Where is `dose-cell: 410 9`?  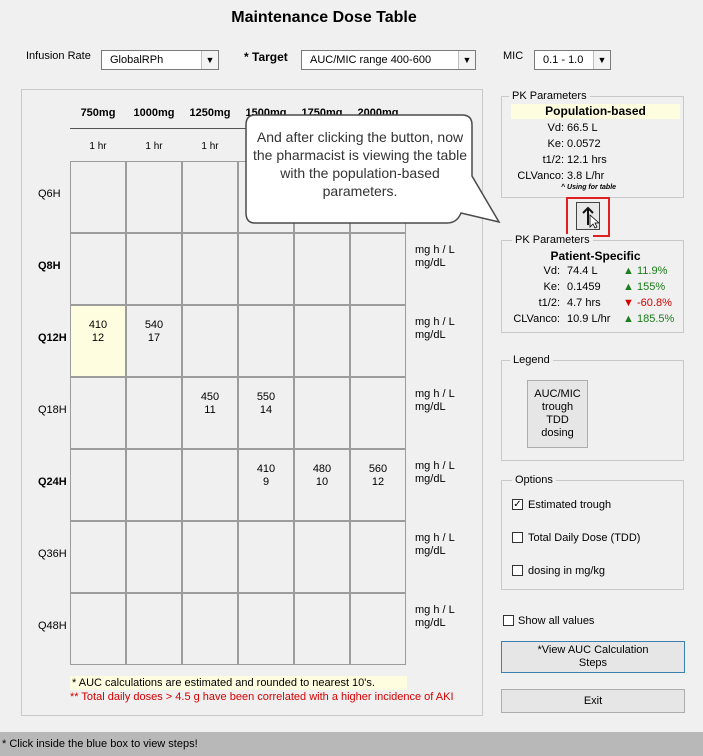 dose-cell: 410 9 is located at coordinates (266, 485).